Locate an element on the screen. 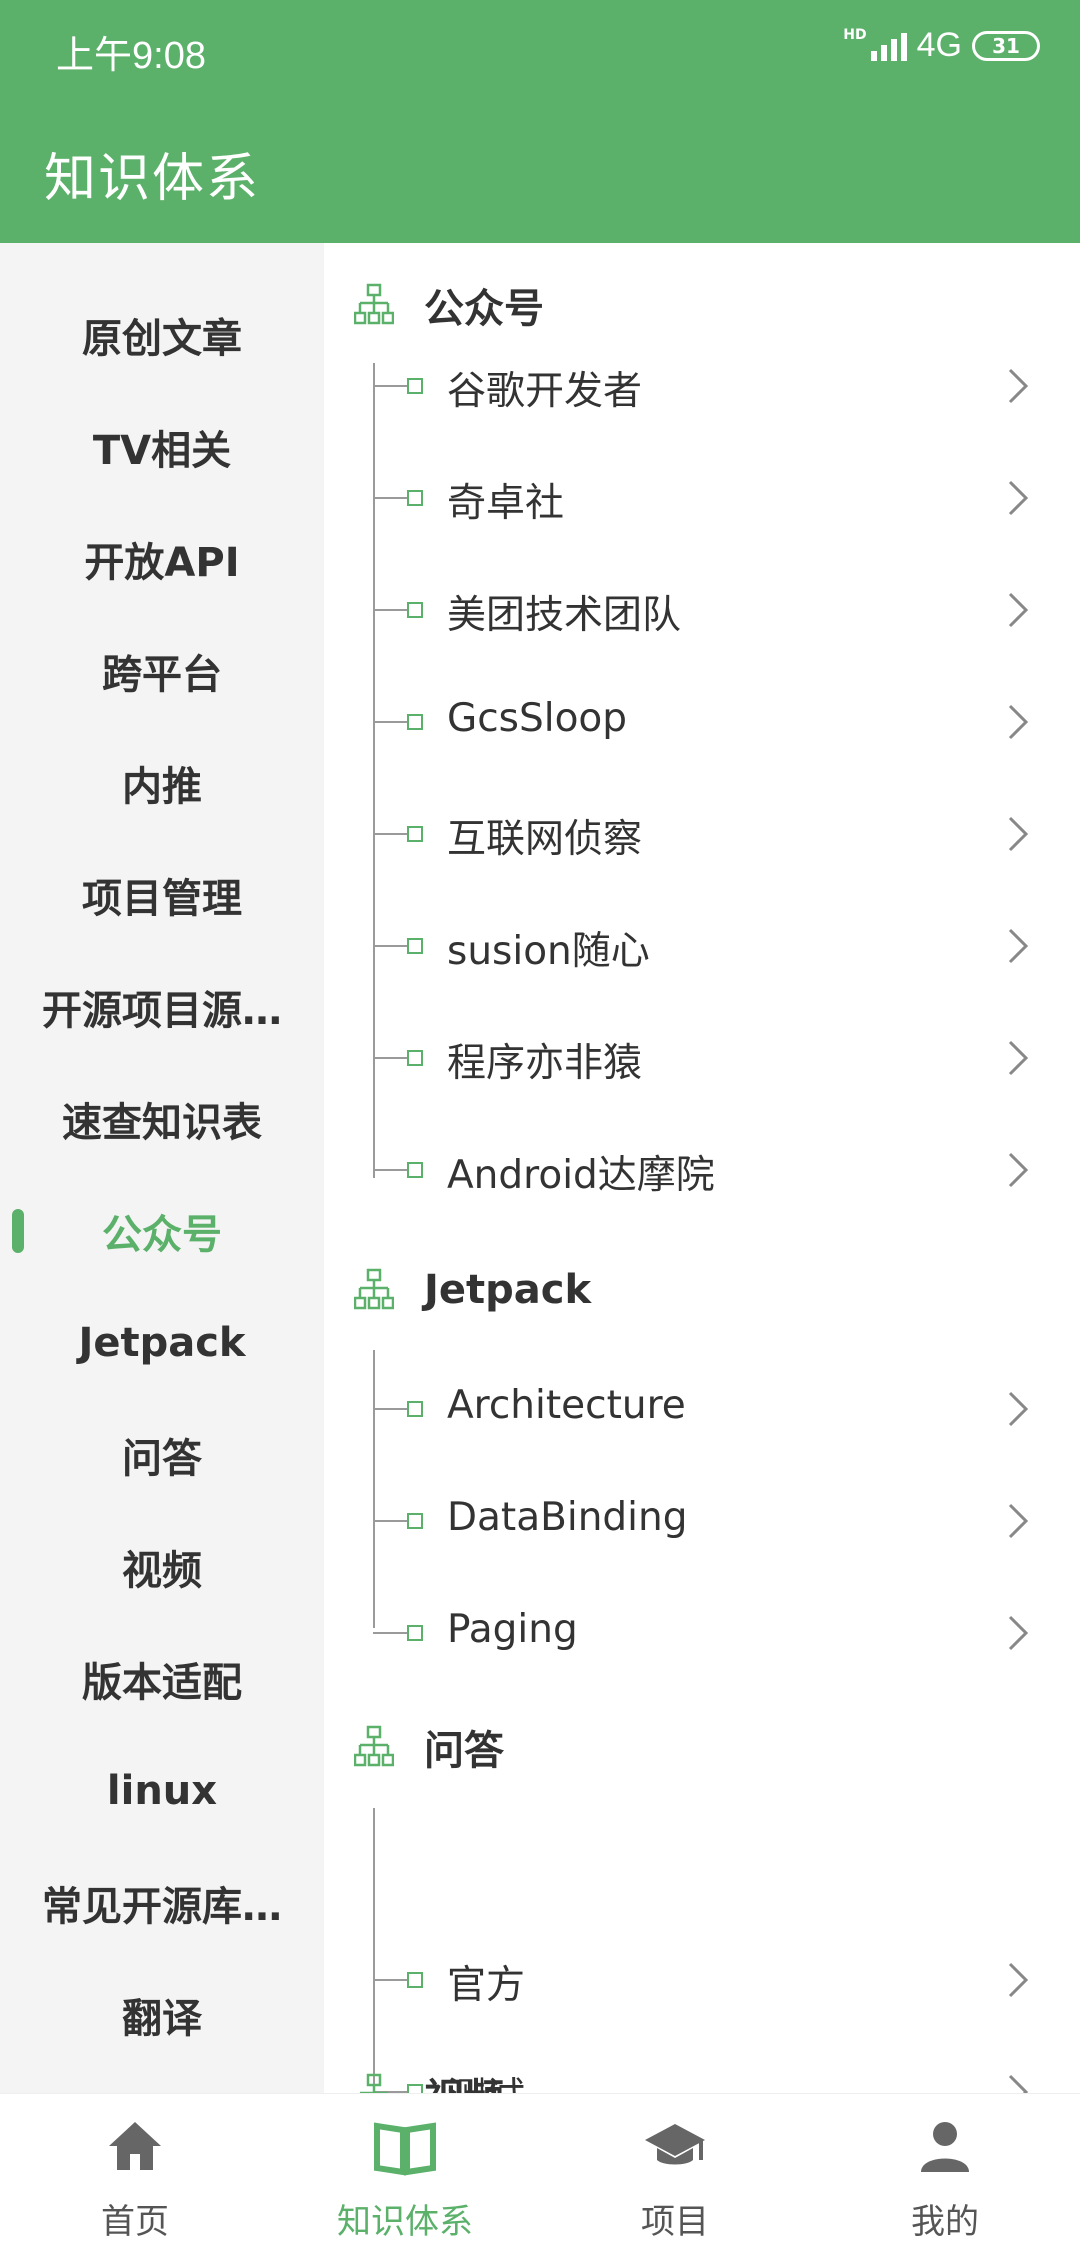 This screenshot has width=1080, height=2248. nav-tab-mine: 我的 is located at coordinates (945, 2171).